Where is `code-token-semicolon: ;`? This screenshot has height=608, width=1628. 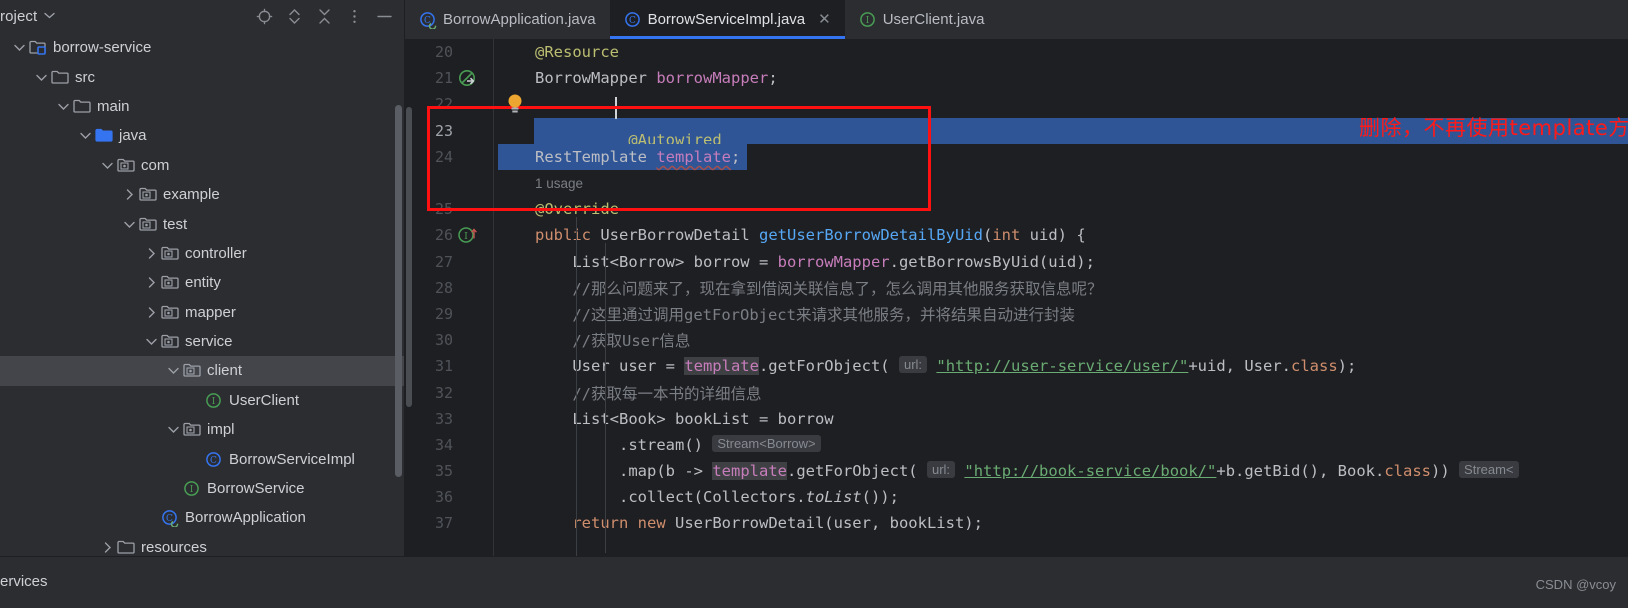 code-token-semicolon: ; is located at coordinates (735, 156).